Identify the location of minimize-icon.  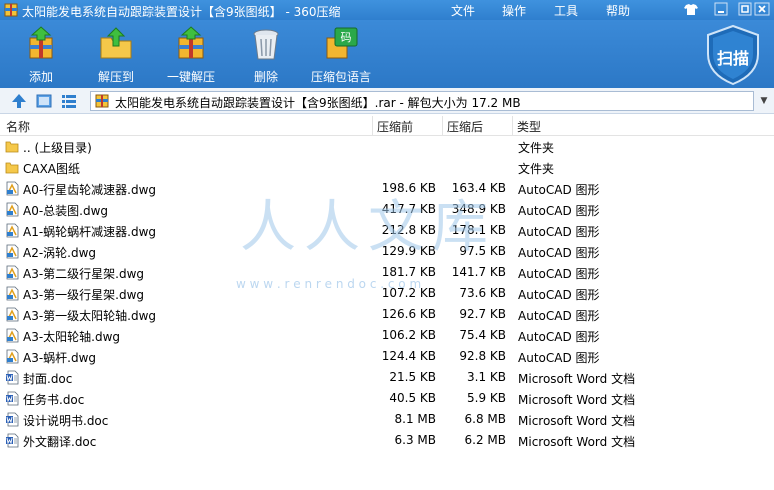
(721, 9).